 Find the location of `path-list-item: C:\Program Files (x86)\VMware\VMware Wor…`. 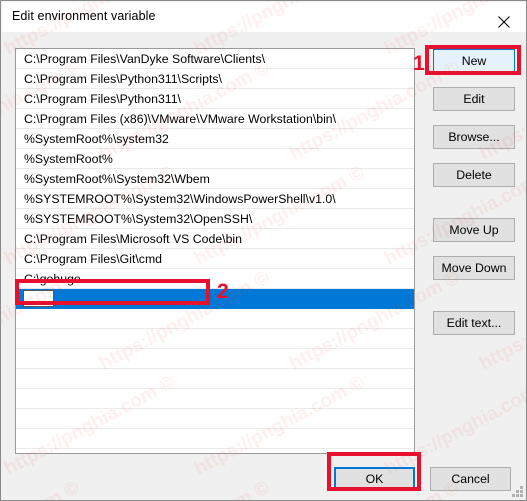

path-list-item: C:\Program Files (x86)\VMware\VMware Wor… is located at coordinates (215, 119).